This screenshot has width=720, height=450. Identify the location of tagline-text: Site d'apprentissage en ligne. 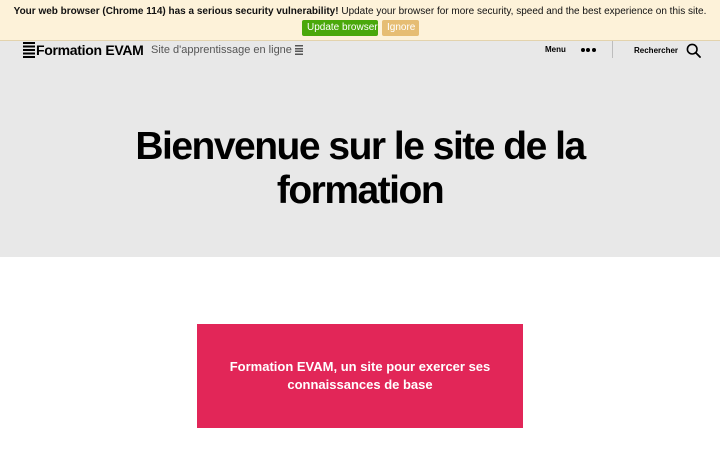
(221, 50).